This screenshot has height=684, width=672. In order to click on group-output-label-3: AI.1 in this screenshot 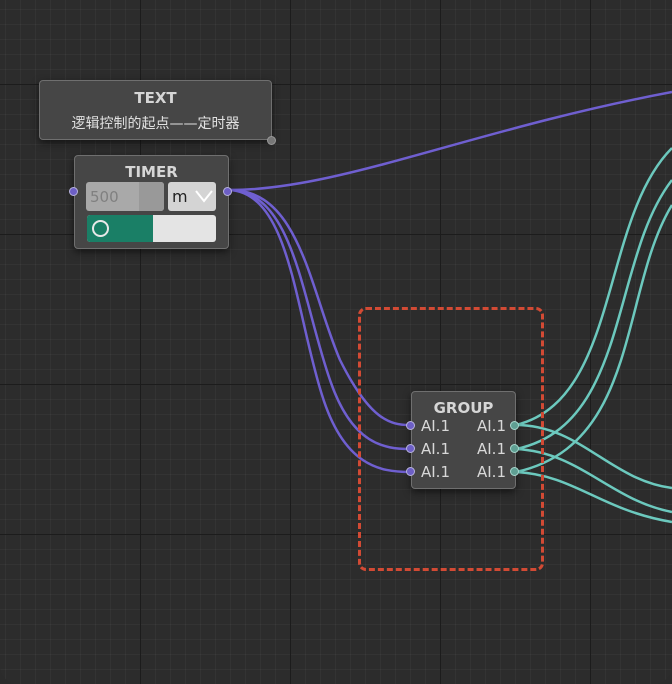, I will do `click(491, 472)`.